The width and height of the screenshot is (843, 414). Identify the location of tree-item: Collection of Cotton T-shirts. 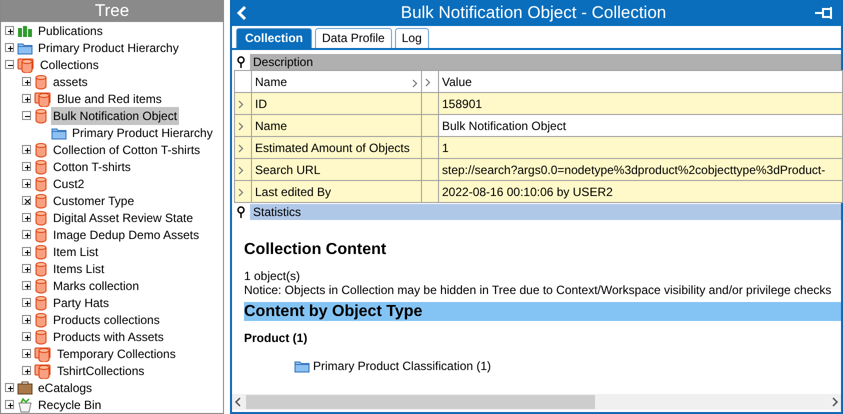
(126, 149).